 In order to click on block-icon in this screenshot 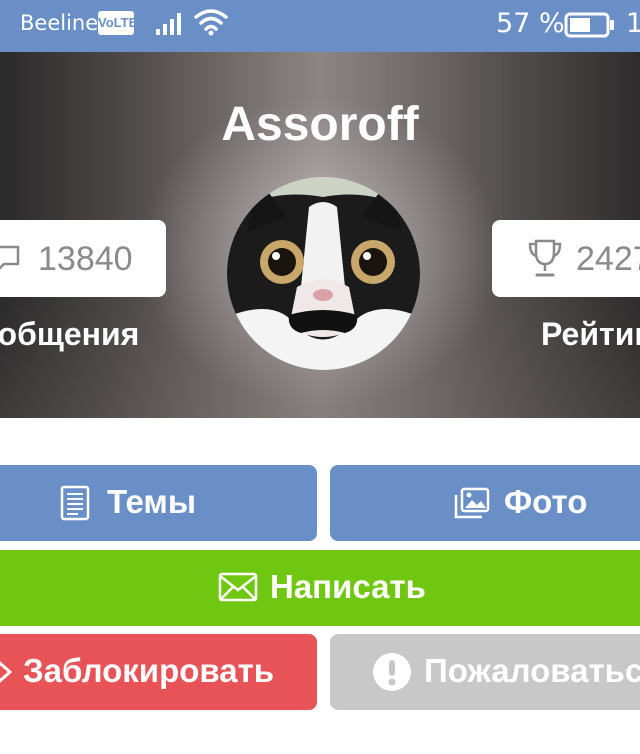, I will do `click(6, 672)`.